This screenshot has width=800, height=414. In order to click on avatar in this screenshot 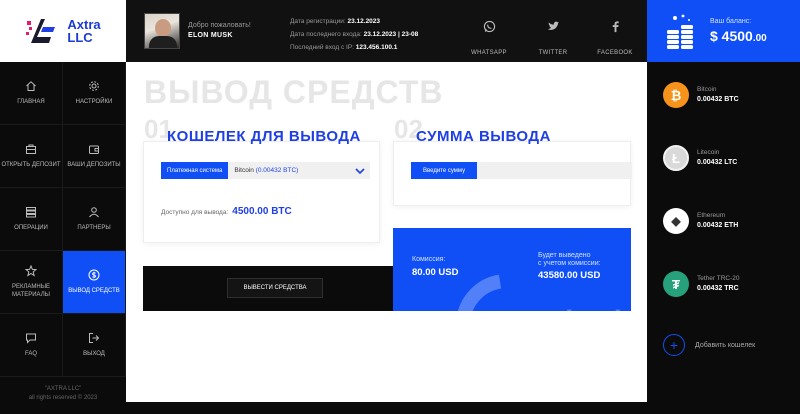, I will do `click(162, 31)`.